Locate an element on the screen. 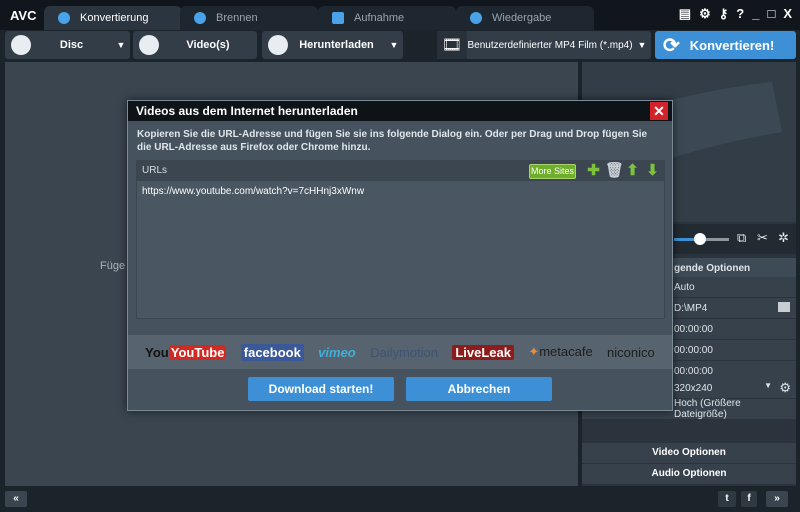 This screenshot has width=800, height=512. url-list-header: URLs is located at coordinates (400, 171).